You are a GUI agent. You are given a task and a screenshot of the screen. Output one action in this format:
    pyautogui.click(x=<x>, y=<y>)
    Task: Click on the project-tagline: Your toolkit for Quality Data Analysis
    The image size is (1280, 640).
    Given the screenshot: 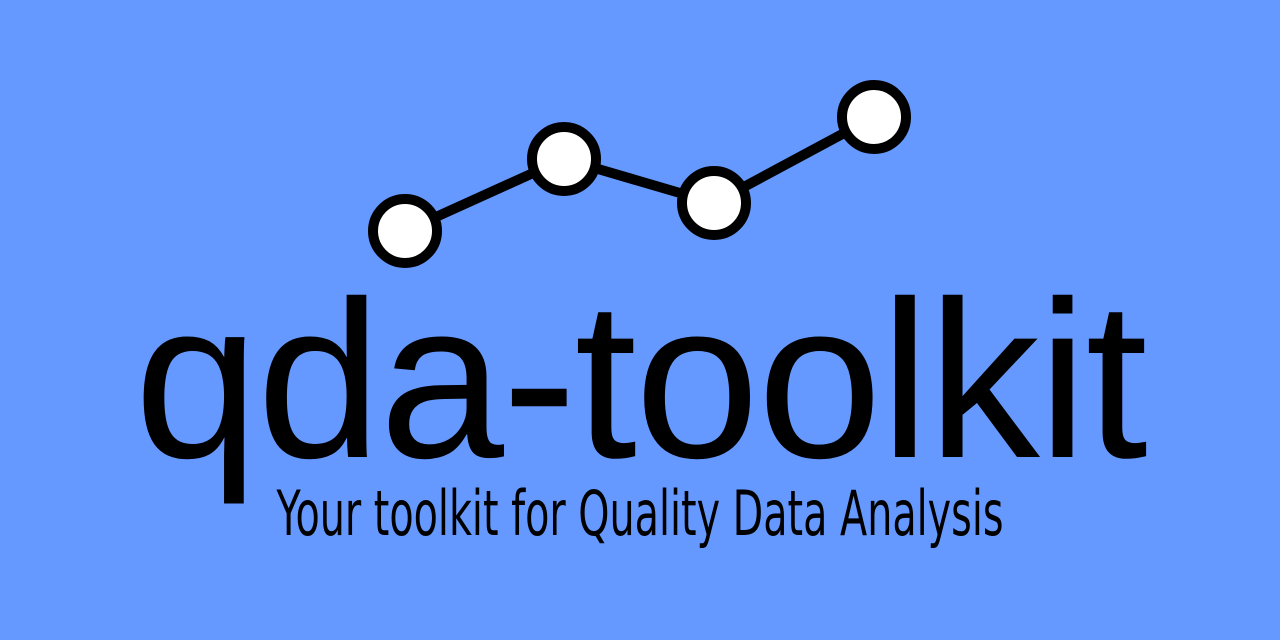 What is the action you would take?
    pyautogui.click(x=640, y=514)
    